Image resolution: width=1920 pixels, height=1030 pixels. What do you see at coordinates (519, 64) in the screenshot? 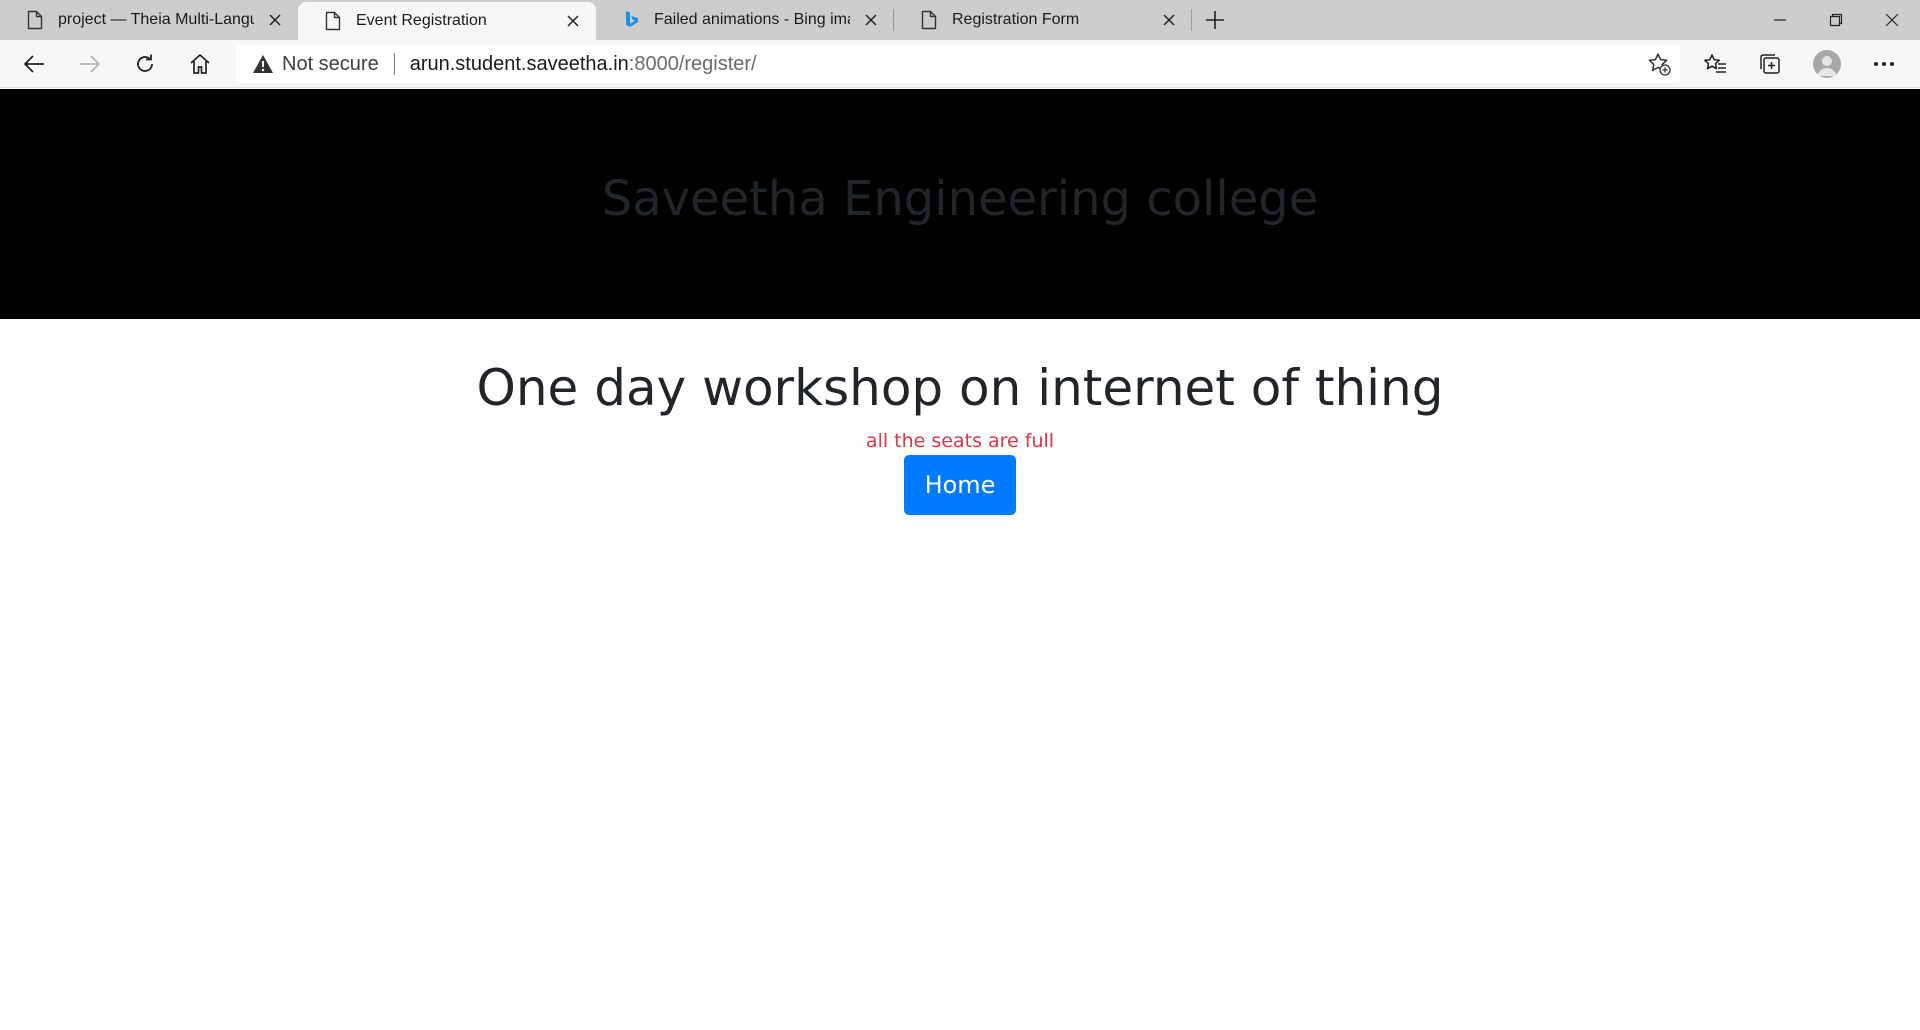
I see `url-host: arun.student.saveetha.in` at bounding box center [519, 64].